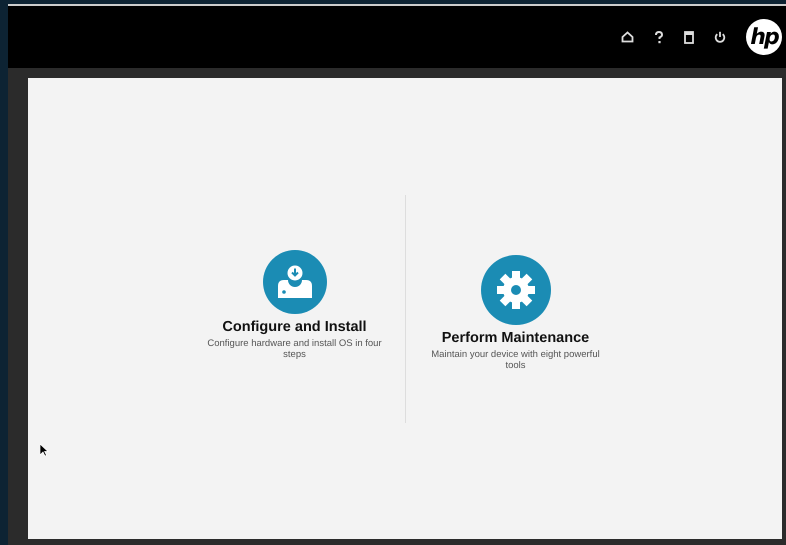 The image size is (786, 545). What do you see at coordinates (516, 339) in the screenshot?
I see `option-title: Perform Maintenance` at bounding box center [516, 339].